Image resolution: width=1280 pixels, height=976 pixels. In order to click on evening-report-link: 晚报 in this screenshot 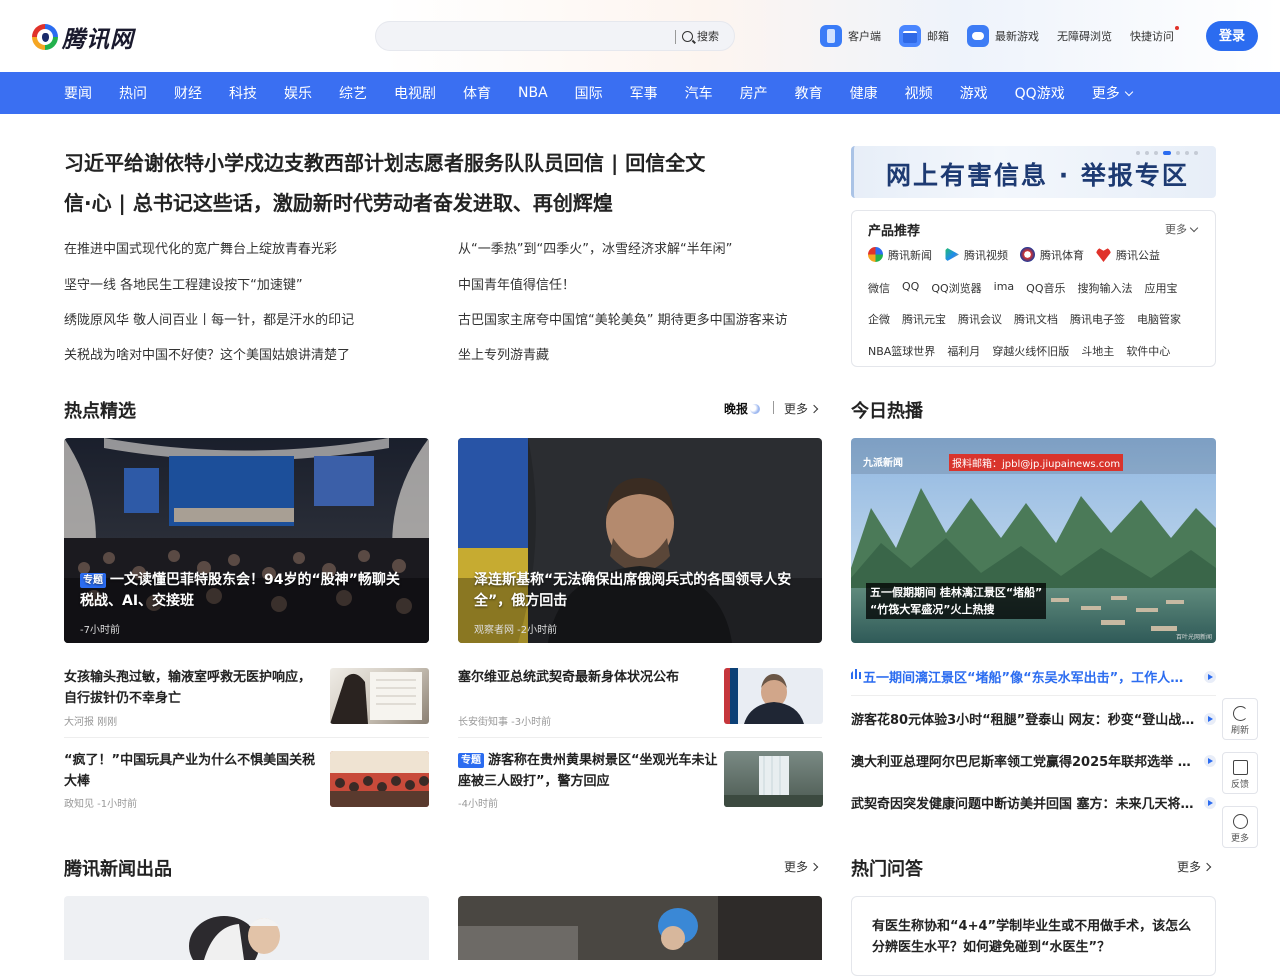, I will do `click(742, 408)`.